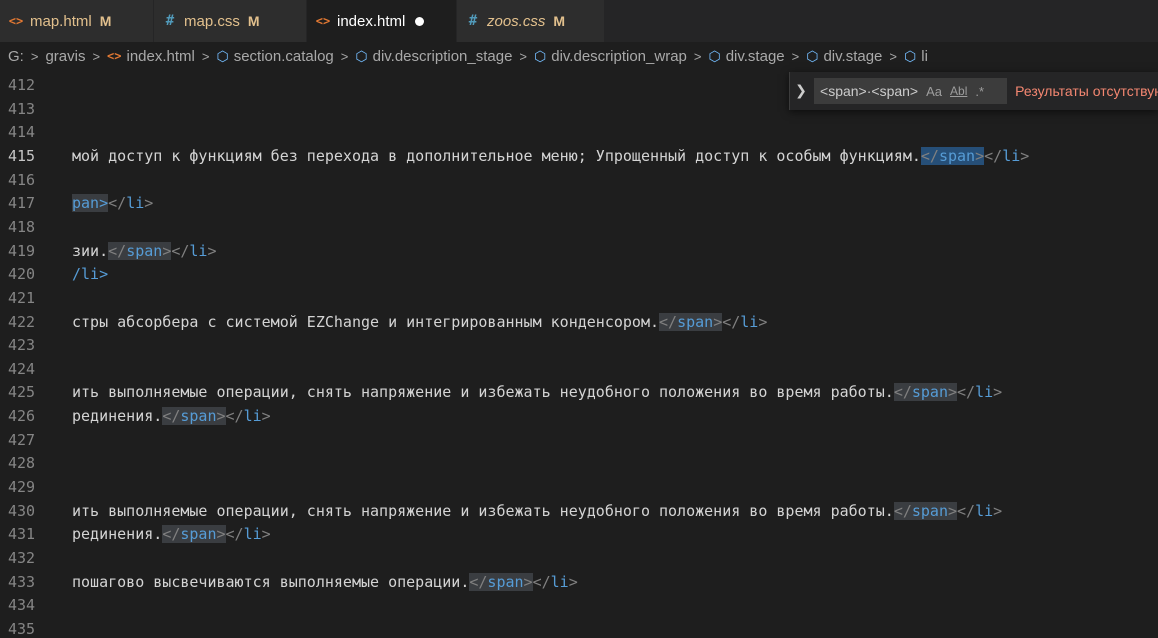 This screenshot has height=638, width=1158. I want to click on tab-zoos-css: # zoos.css M, so click(531, 21).